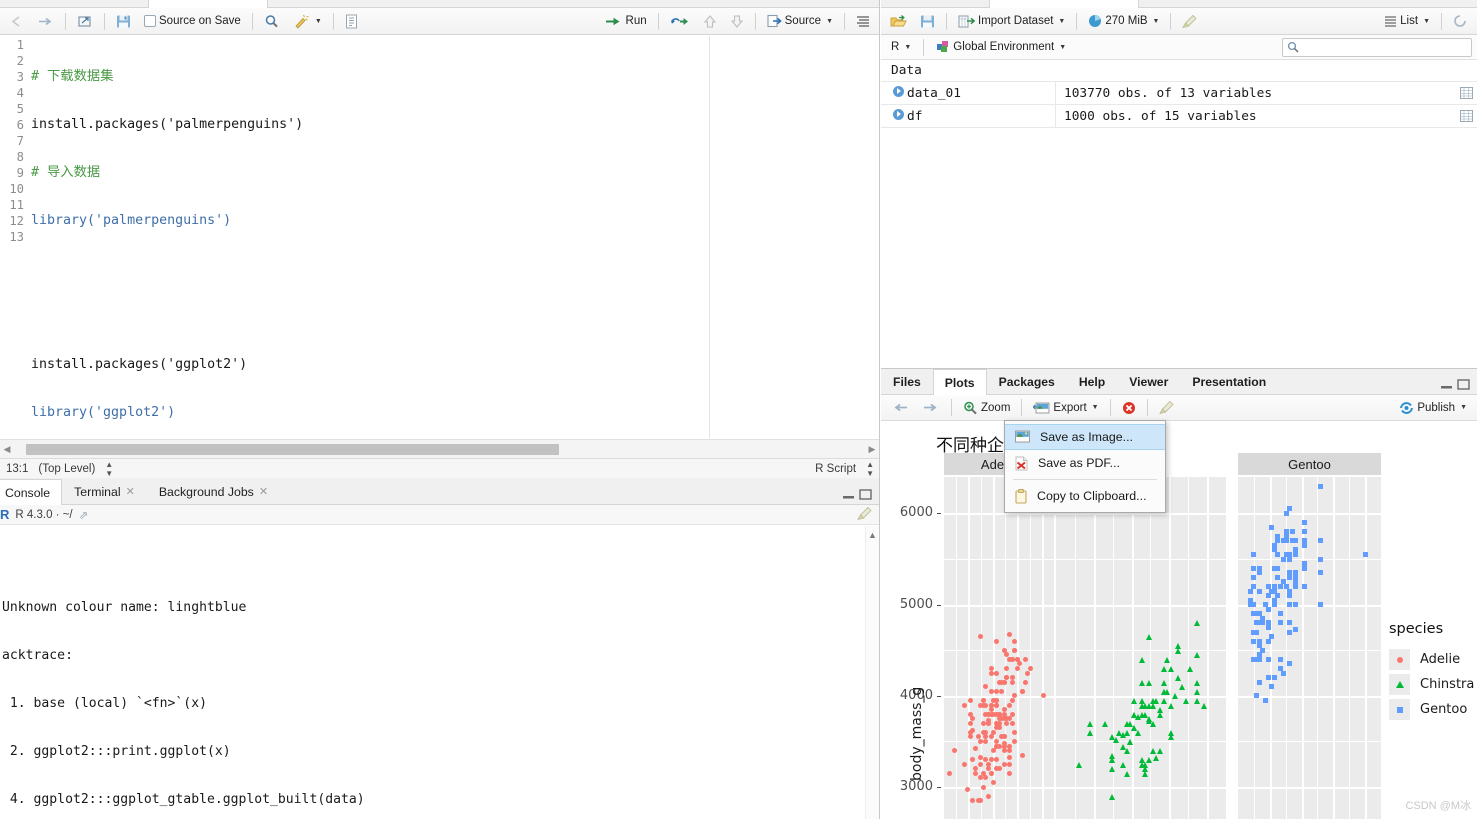 This screenshot has height=819, width=1477. I want to click on open-folder-icon, so click(898, 21).